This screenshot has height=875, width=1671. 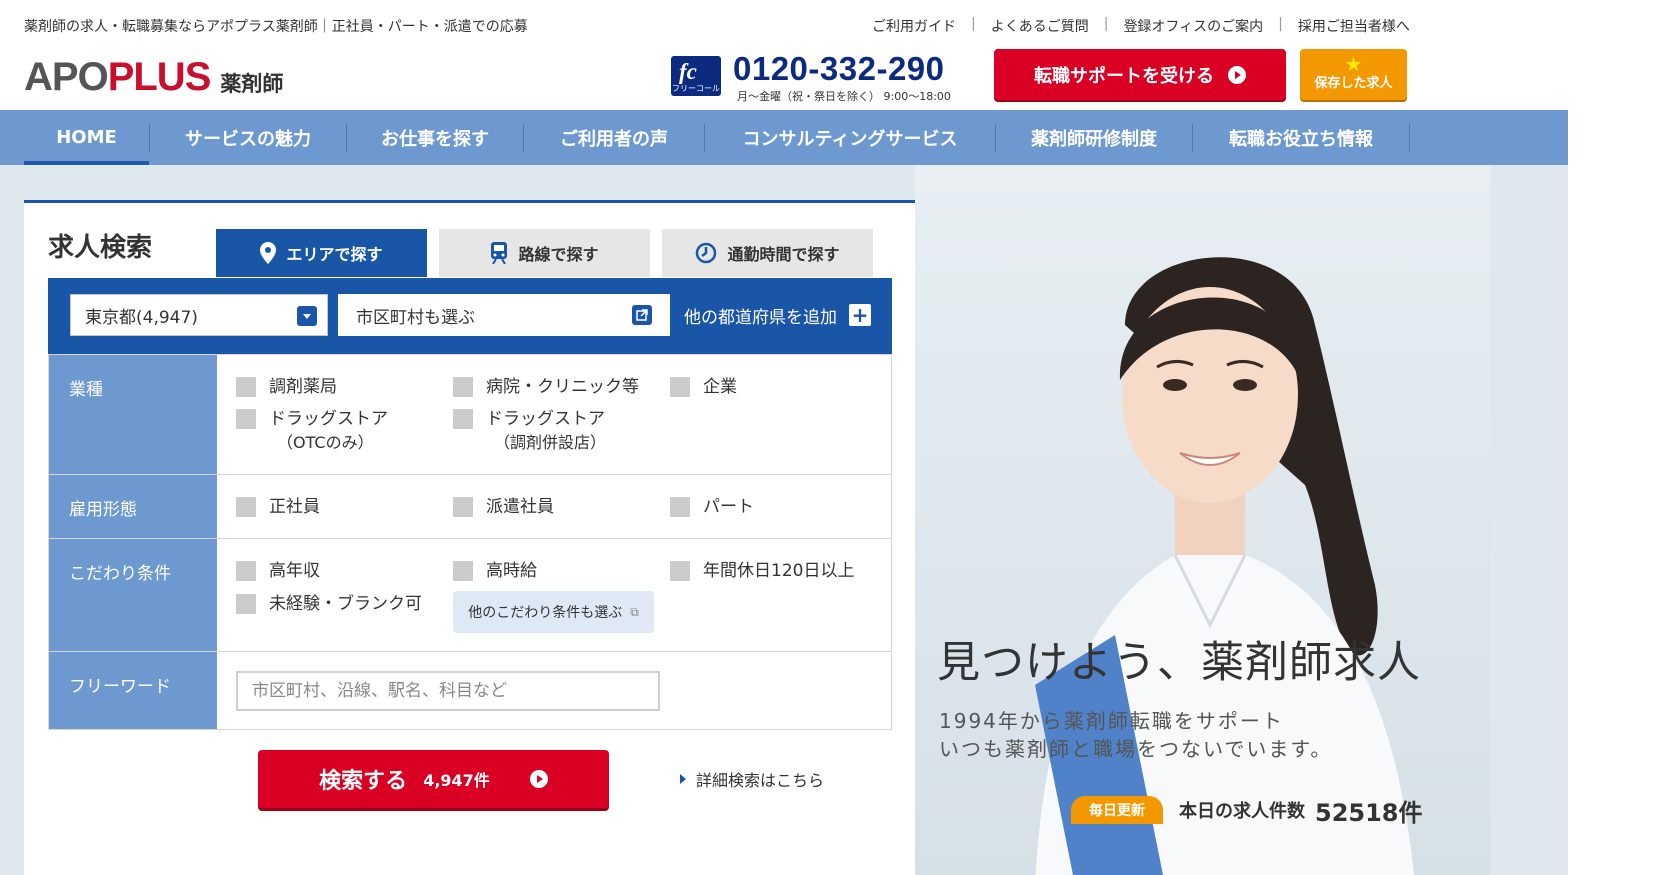 What do you see at coordinates (844, 96) in the screenshot?
I see `phone-hours: 月〜金曜（祝・祭日を除く） 9:00〜18:00` at bounding box center [844, 96].